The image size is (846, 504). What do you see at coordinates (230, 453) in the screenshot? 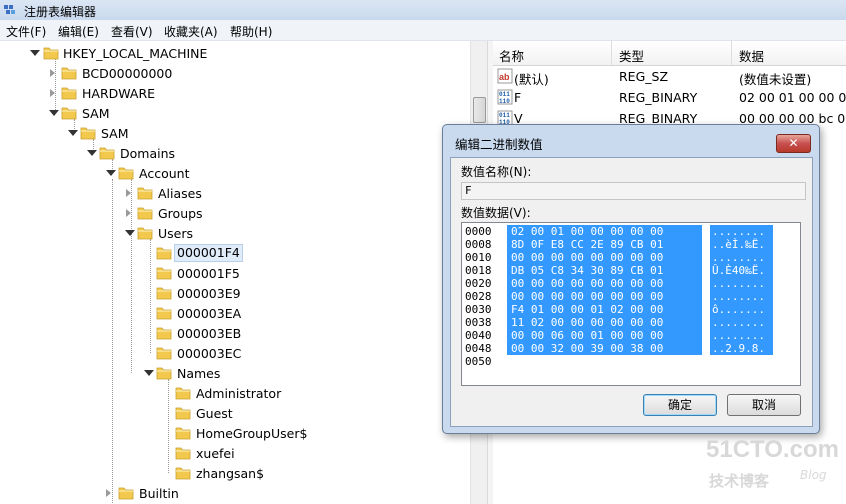
I see `tree-node-xuefei: xuefei` at bounding box center [230, 453].